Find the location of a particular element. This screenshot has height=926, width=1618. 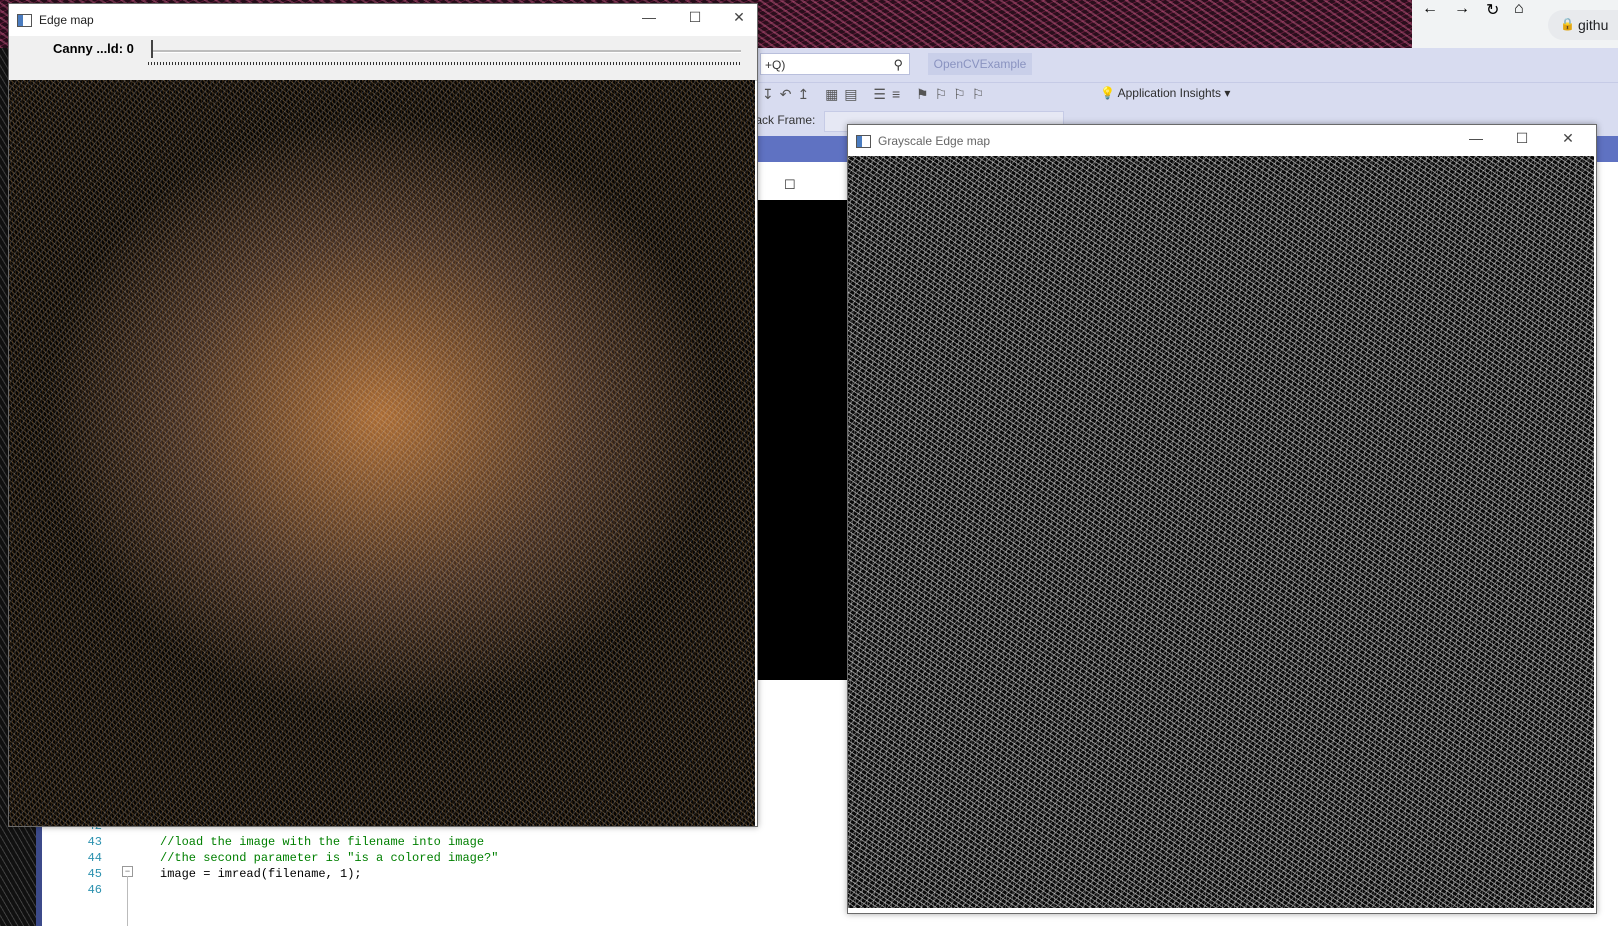

search-placeholder: +Q) is located at coordinates (775, 65).